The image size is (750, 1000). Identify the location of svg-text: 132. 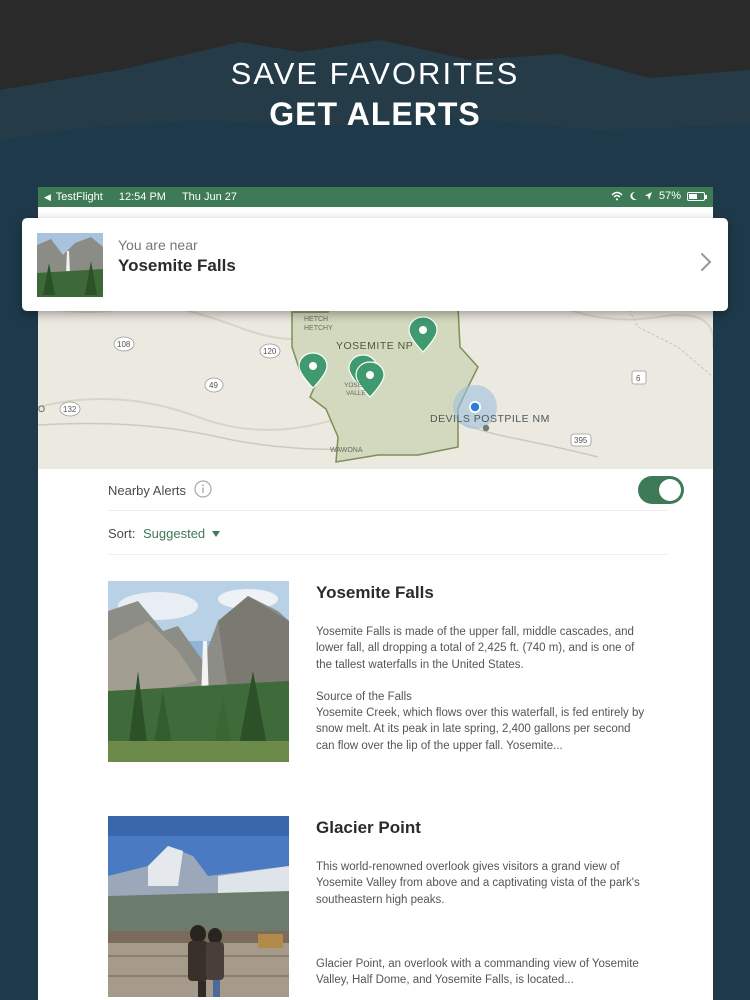
(70, 409).